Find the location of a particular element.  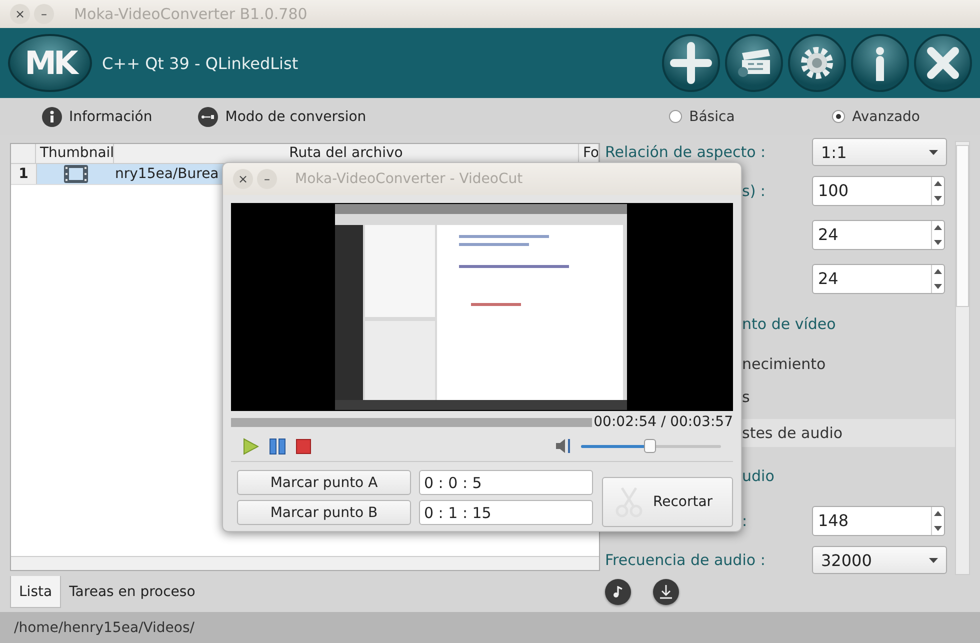

download-button is located at coordinates (666, 592).